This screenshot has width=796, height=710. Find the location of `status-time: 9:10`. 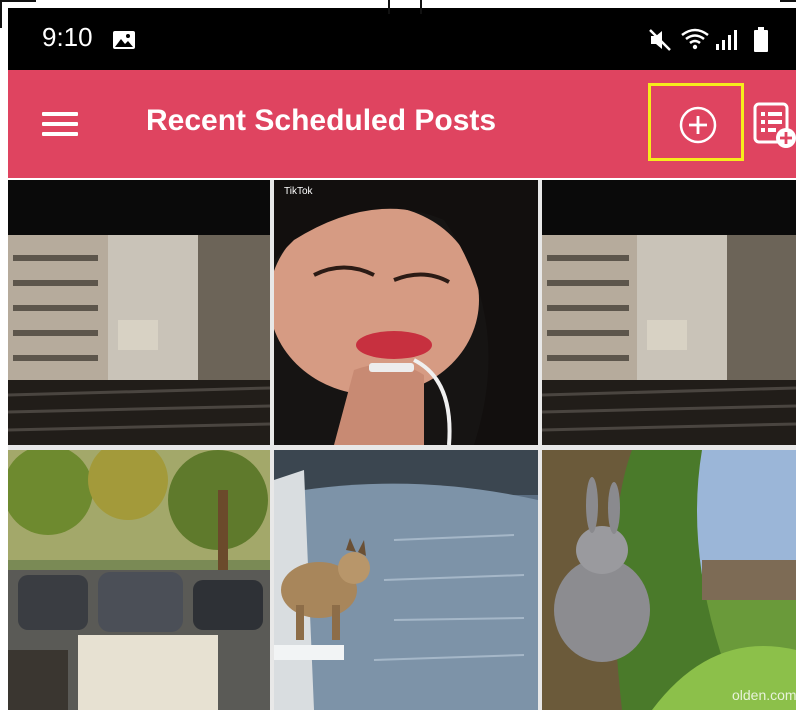

status-time: 9:10 is located at coordinates (67, 37).